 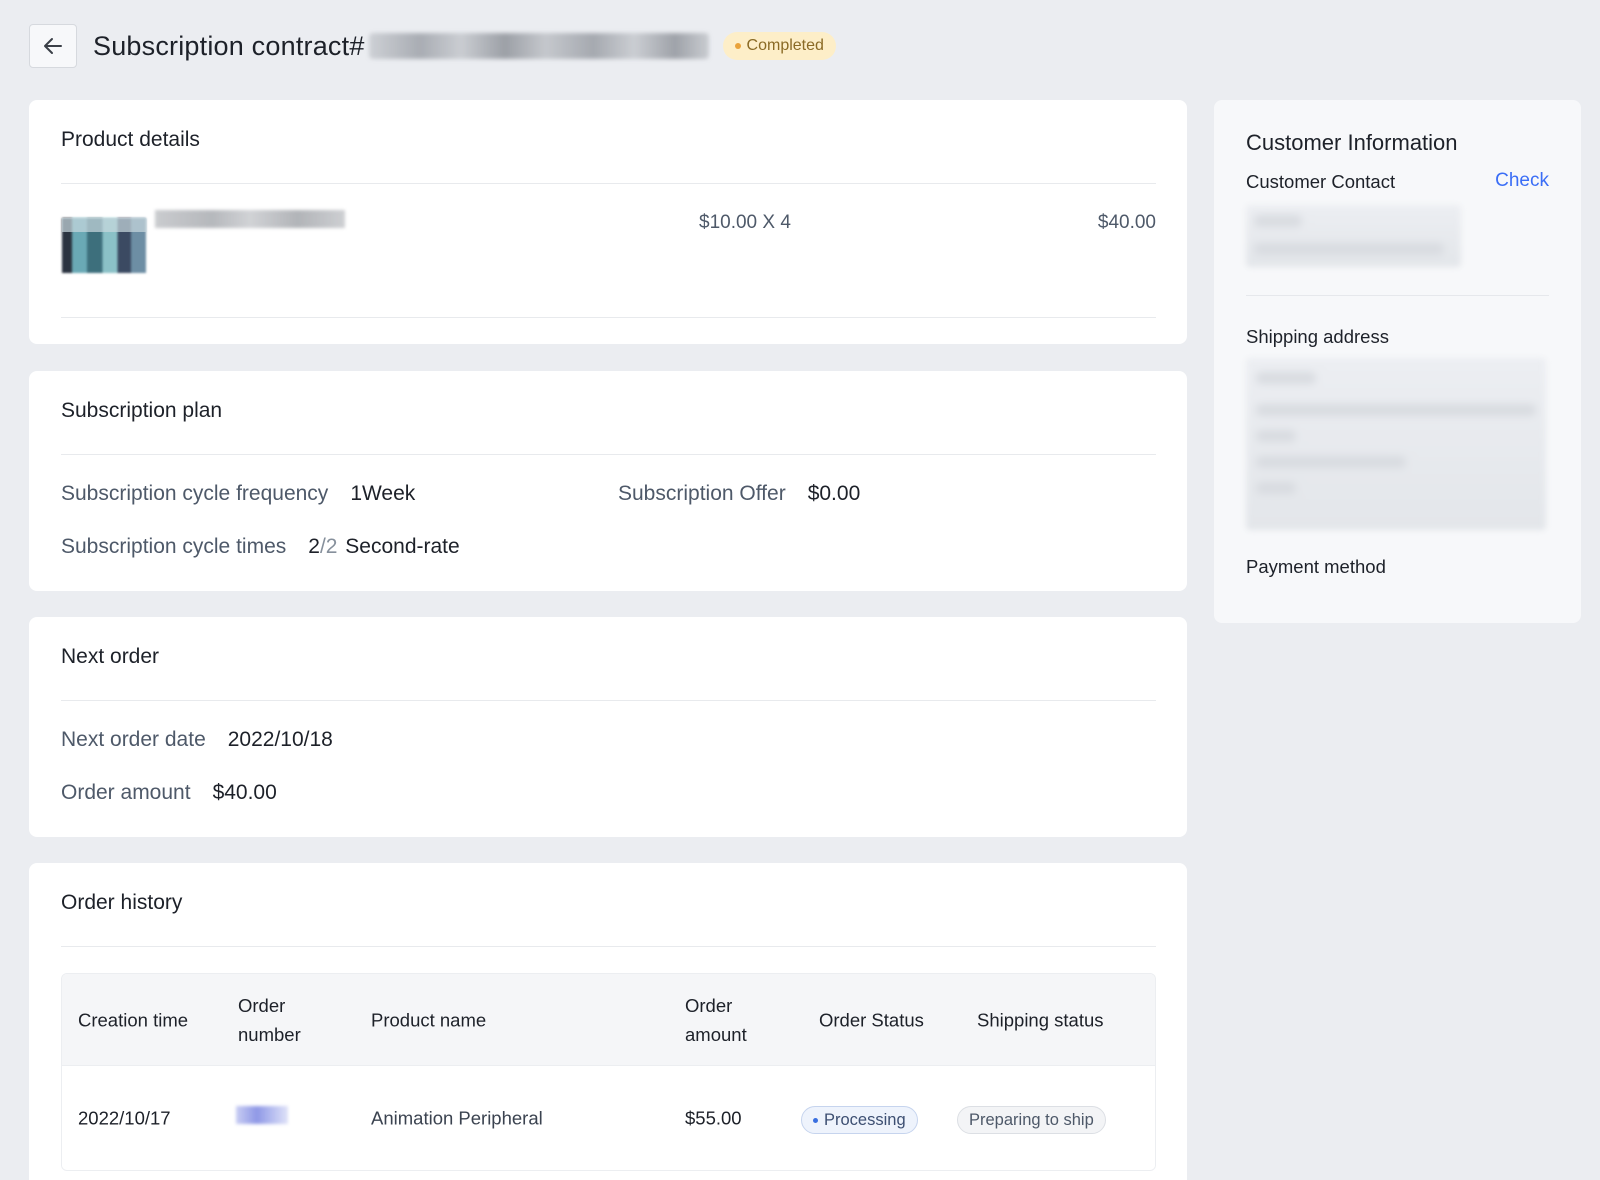 I want to click on subscription-offer-row: Subscription Offer $0.00, so click(x=739, y=494).